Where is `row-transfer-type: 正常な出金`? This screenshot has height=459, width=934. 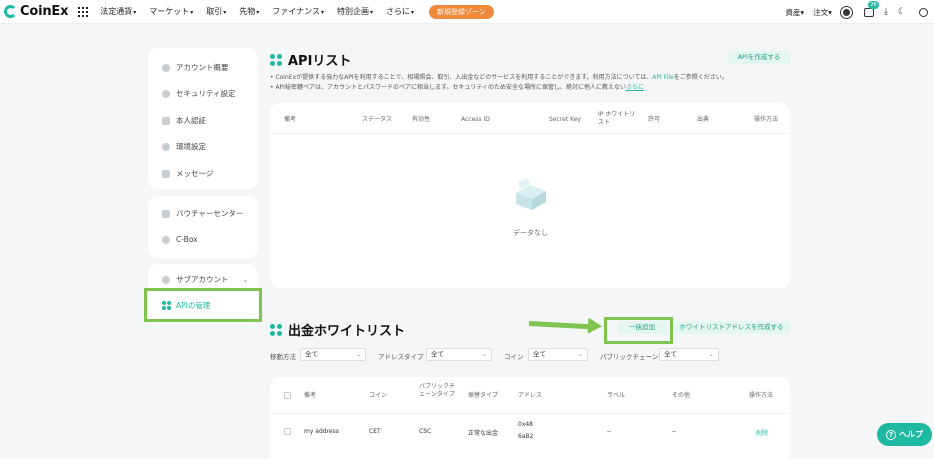 row-transfer-type: 正常な出金 is located at coordinates (483, 433).